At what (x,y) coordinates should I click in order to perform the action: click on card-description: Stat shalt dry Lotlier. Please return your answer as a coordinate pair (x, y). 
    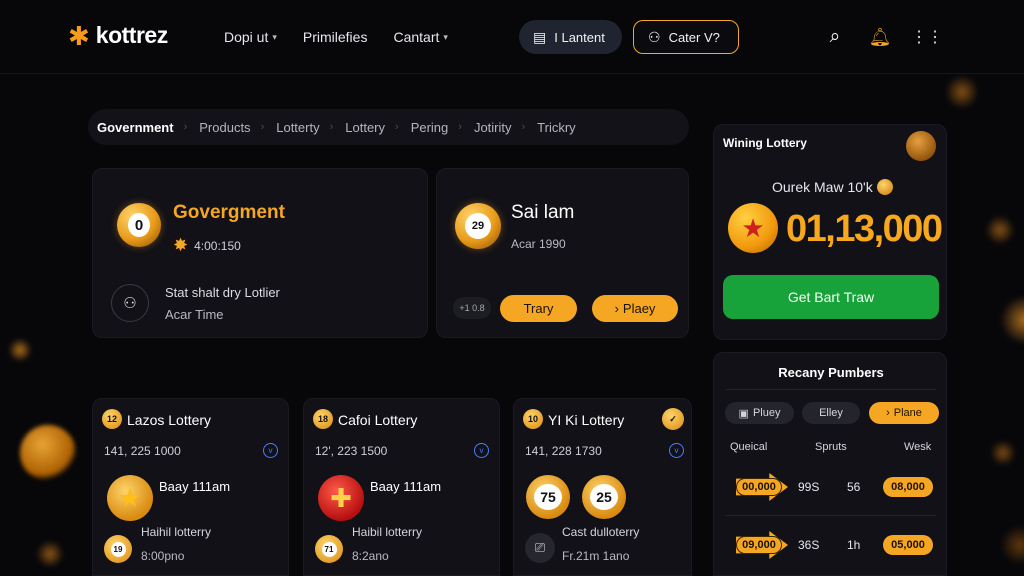
    Looking at the image, I should click on (222, 292).